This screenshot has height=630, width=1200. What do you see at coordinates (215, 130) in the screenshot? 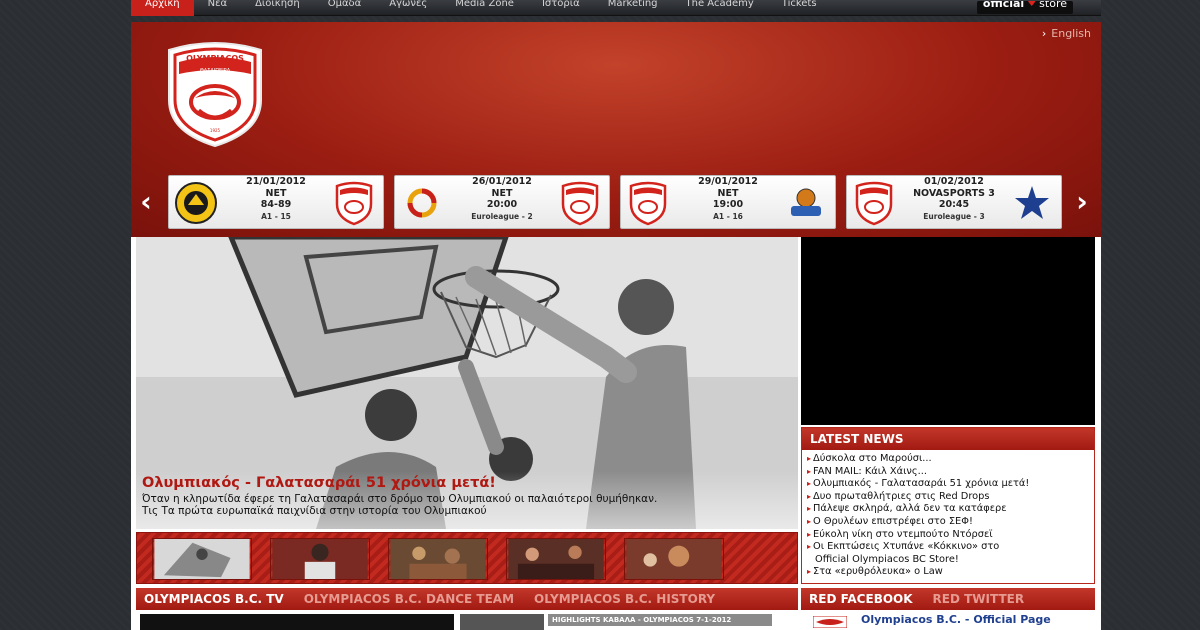
I see `svg-text: 1925` at bounding box center [215, 130].